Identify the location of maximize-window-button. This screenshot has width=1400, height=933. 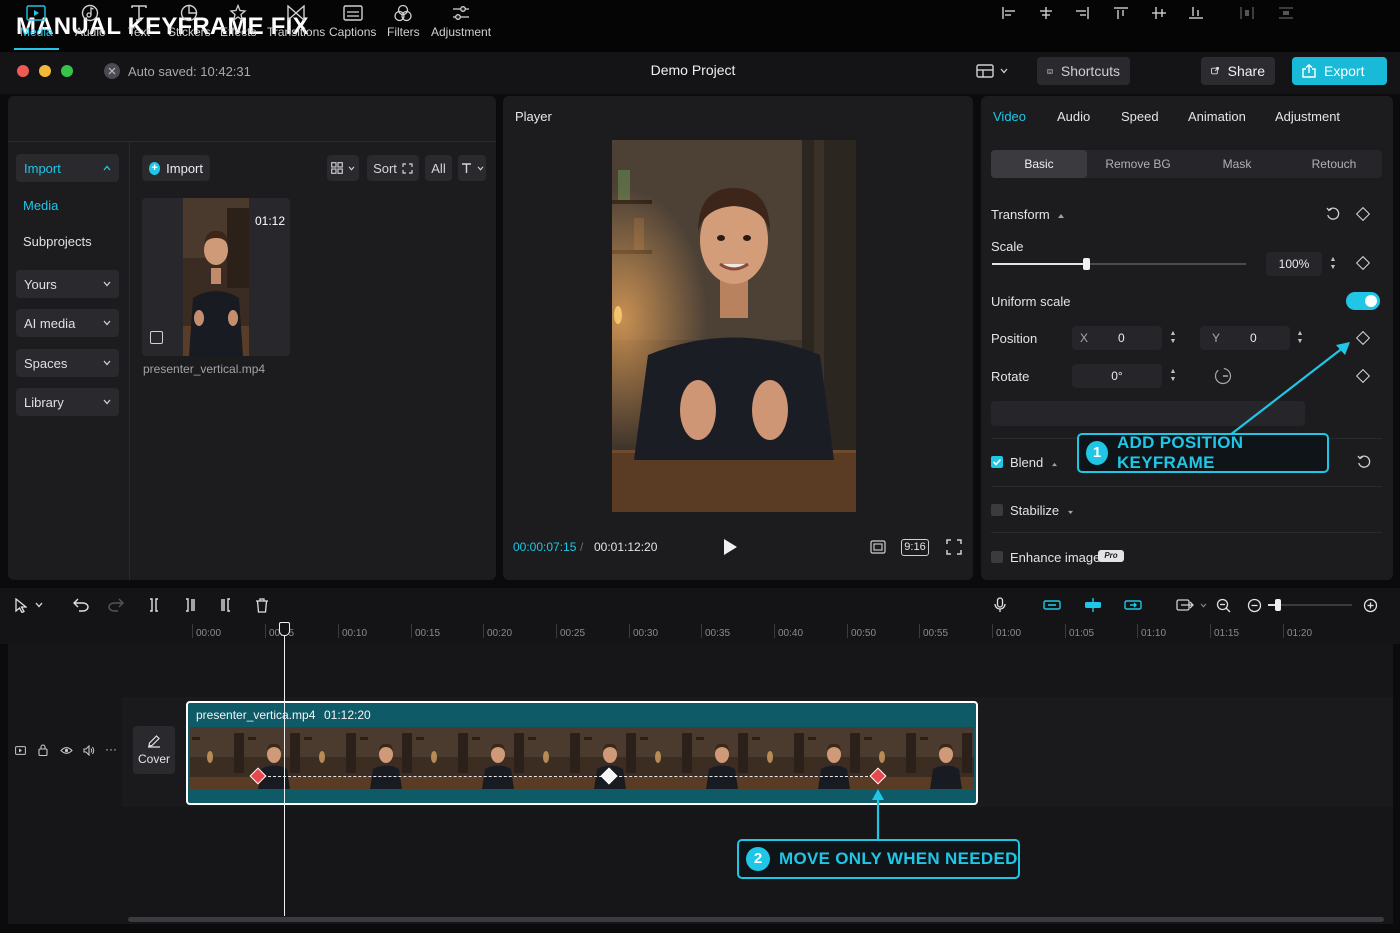
(67, 71).